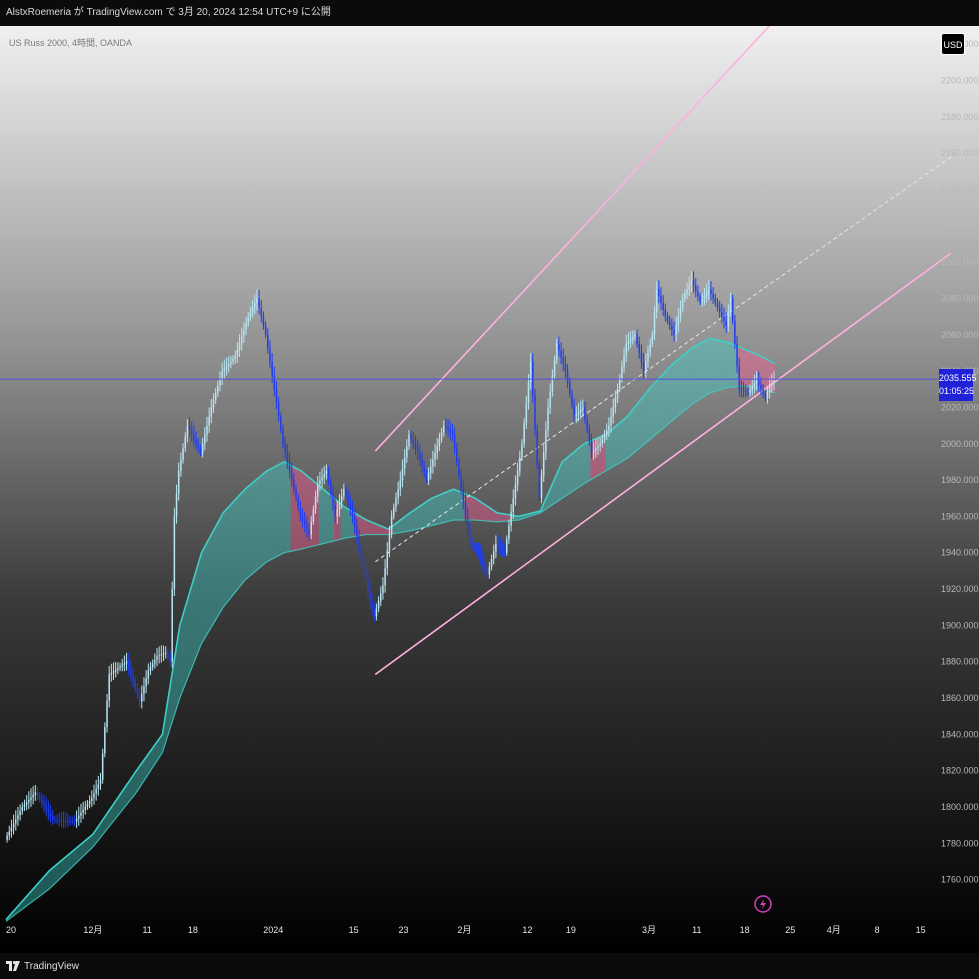 The height and width of the screenshot is (979, 979). Describe the element at coordinates (960, 625) in the screenshot. I see `y-tick-label: 1900.000` at that location.